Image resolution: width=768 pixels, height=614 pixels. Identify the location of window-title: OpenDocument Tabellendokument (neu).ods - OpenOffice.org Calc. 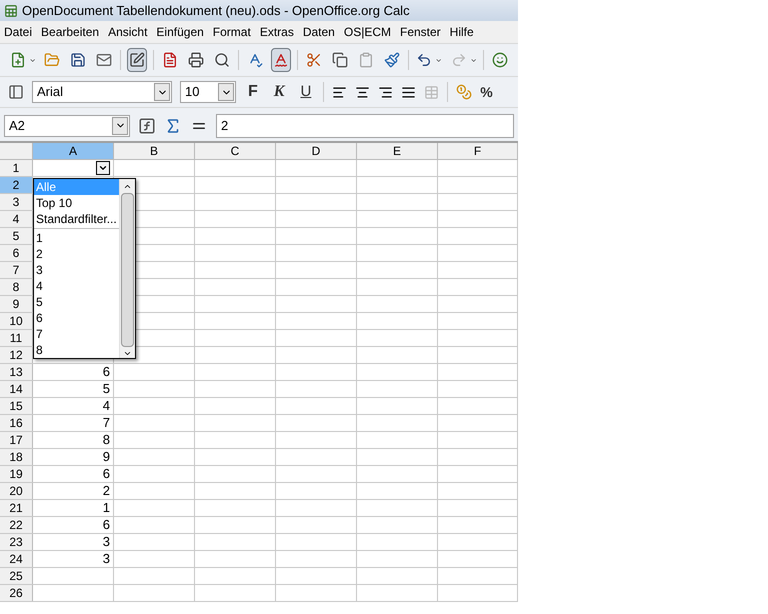
(216, 11).